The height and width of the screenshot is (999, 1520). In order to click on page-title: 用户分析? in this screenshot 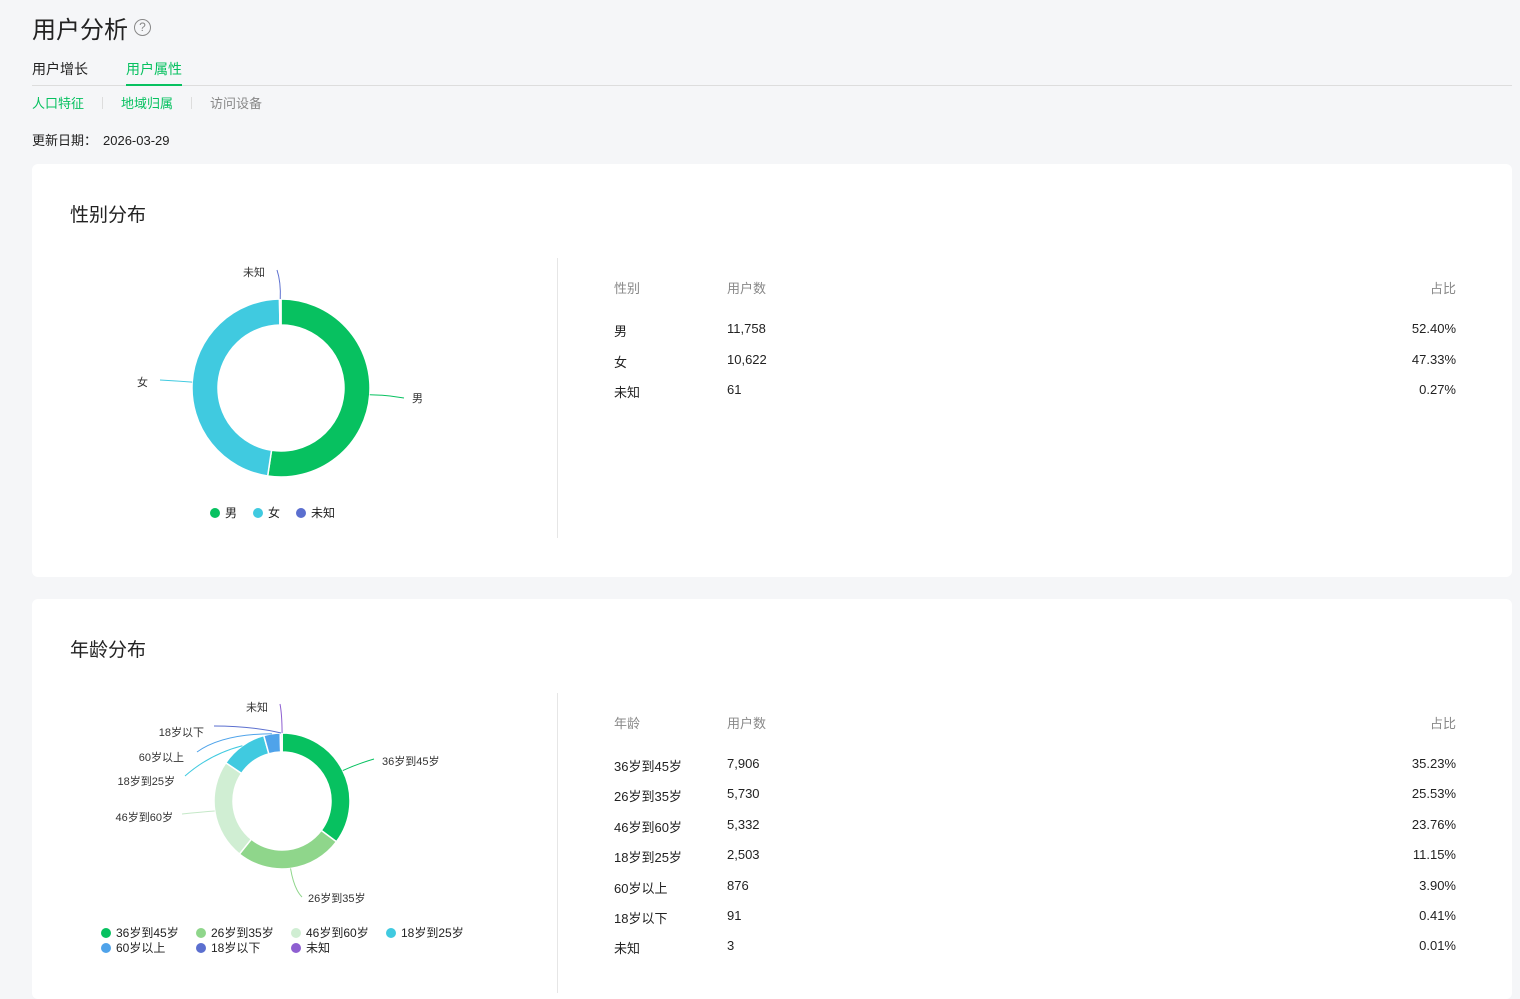, I will do `click(91, 27)`.